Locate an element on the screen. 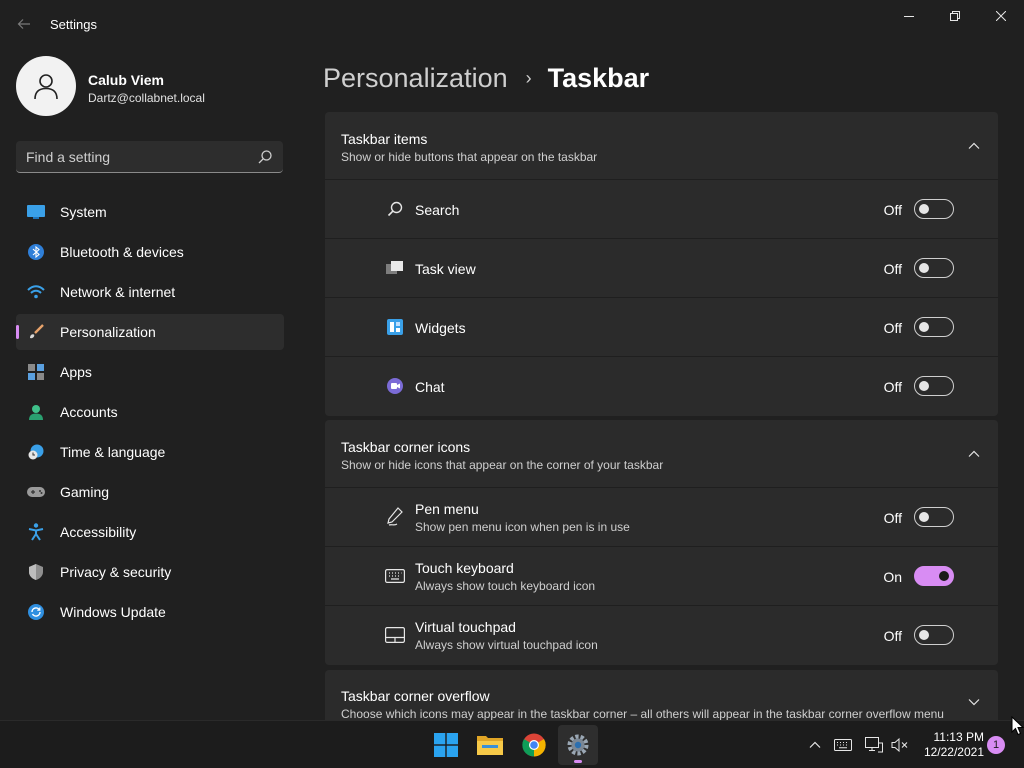 This screenshot has height=768, width=1024. search-icon is located at coordinates (265, 157).